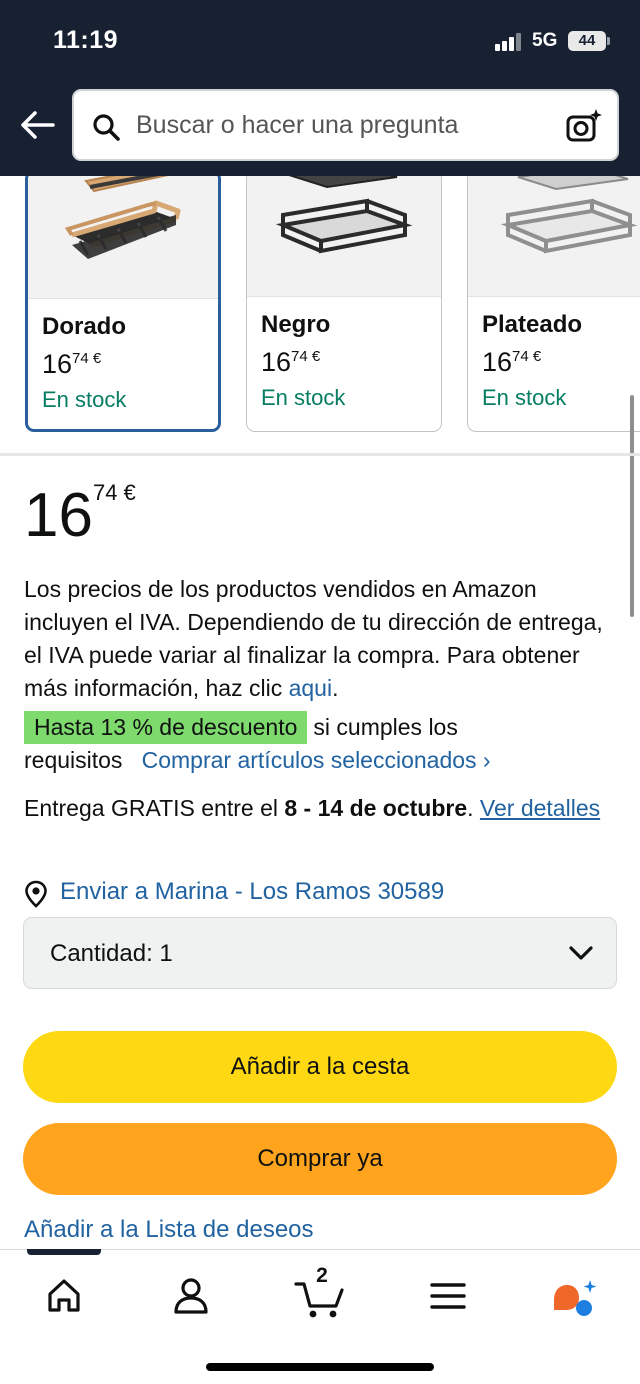  I want to click on search-icon, so click(106, 127).